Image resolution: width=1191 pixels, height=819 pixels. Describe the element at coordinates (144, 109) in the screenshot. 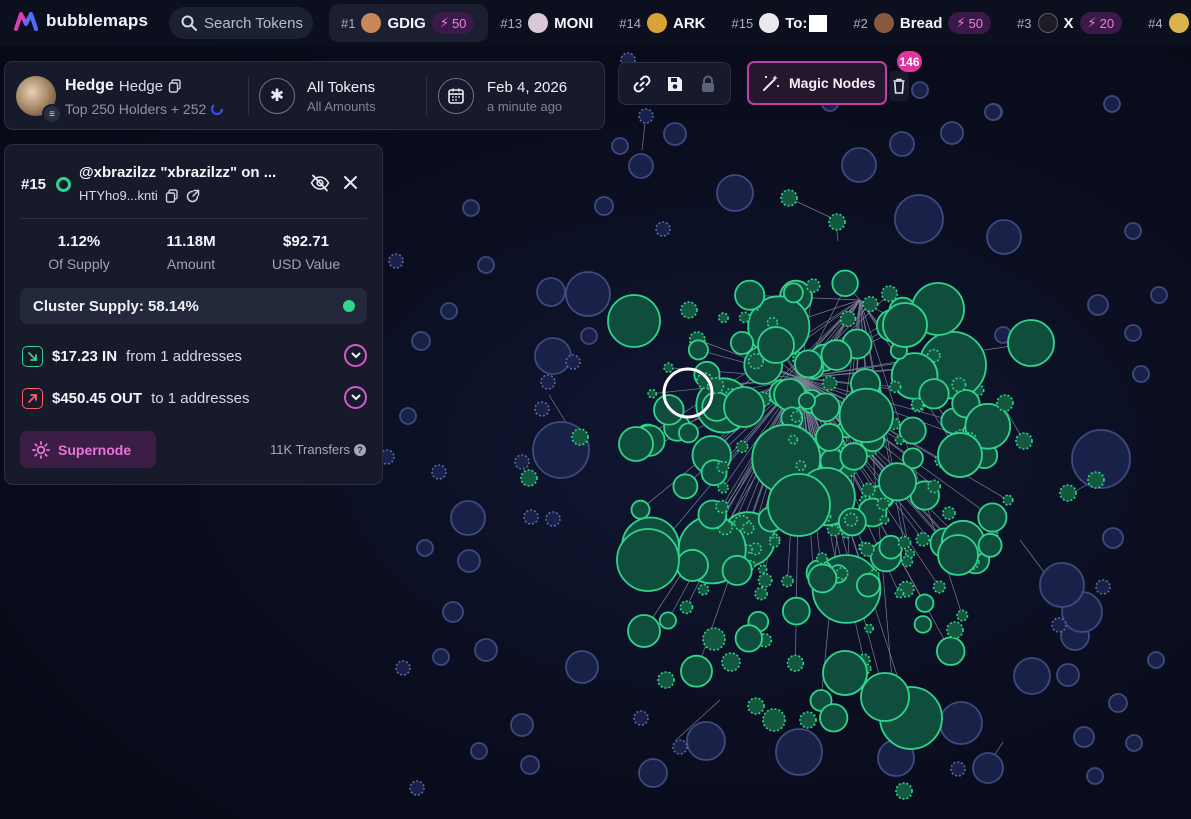

I see `holders-summary: Top 250 Holders + 252` at that location.